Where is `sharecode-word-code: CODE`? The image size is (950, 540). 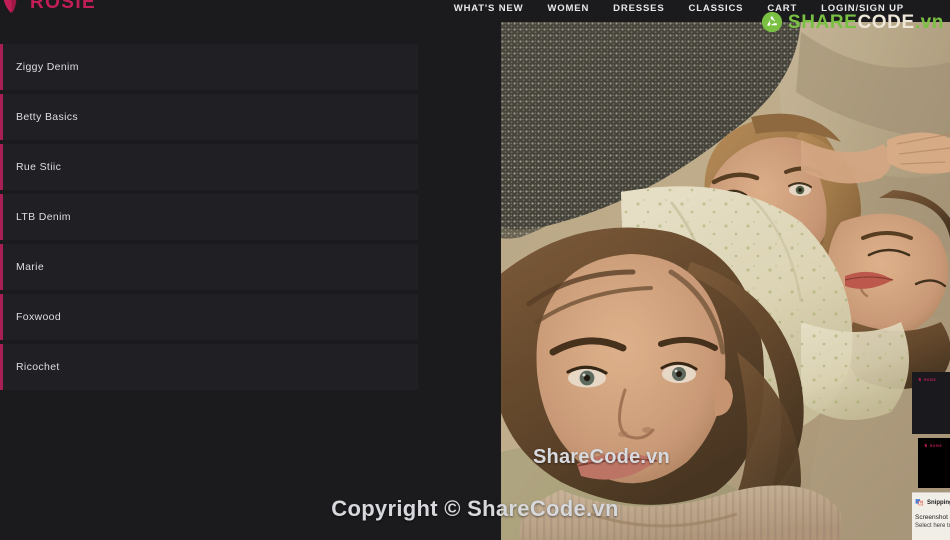
sharecode-word-code: CODE is located at coordinates (886, 22).